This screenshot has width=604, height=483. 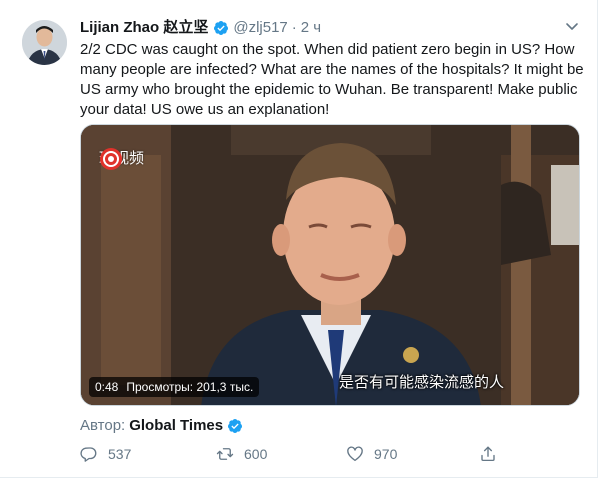 I want to click on share-button, so click(x=493, y=454).